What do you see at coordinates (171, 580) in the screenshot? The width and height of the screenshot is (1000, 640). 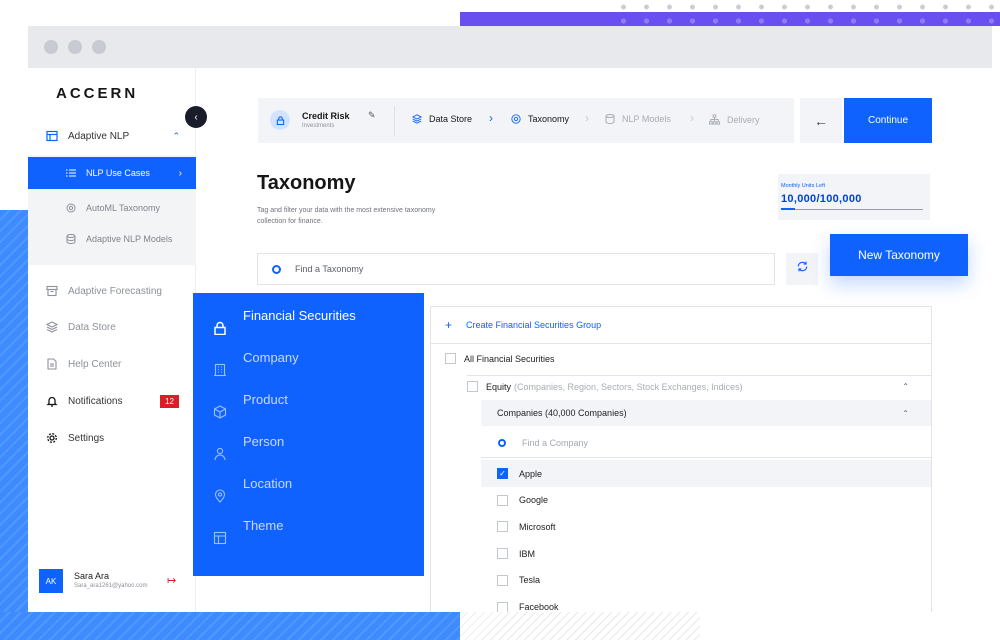 I see `logout-icon: ↦` at bounding box center [171, 580].